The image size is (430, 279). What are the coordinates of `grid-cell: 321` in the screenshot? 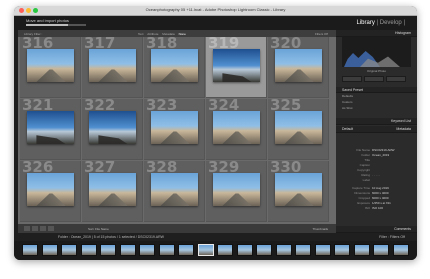 It's located at (50, 128).